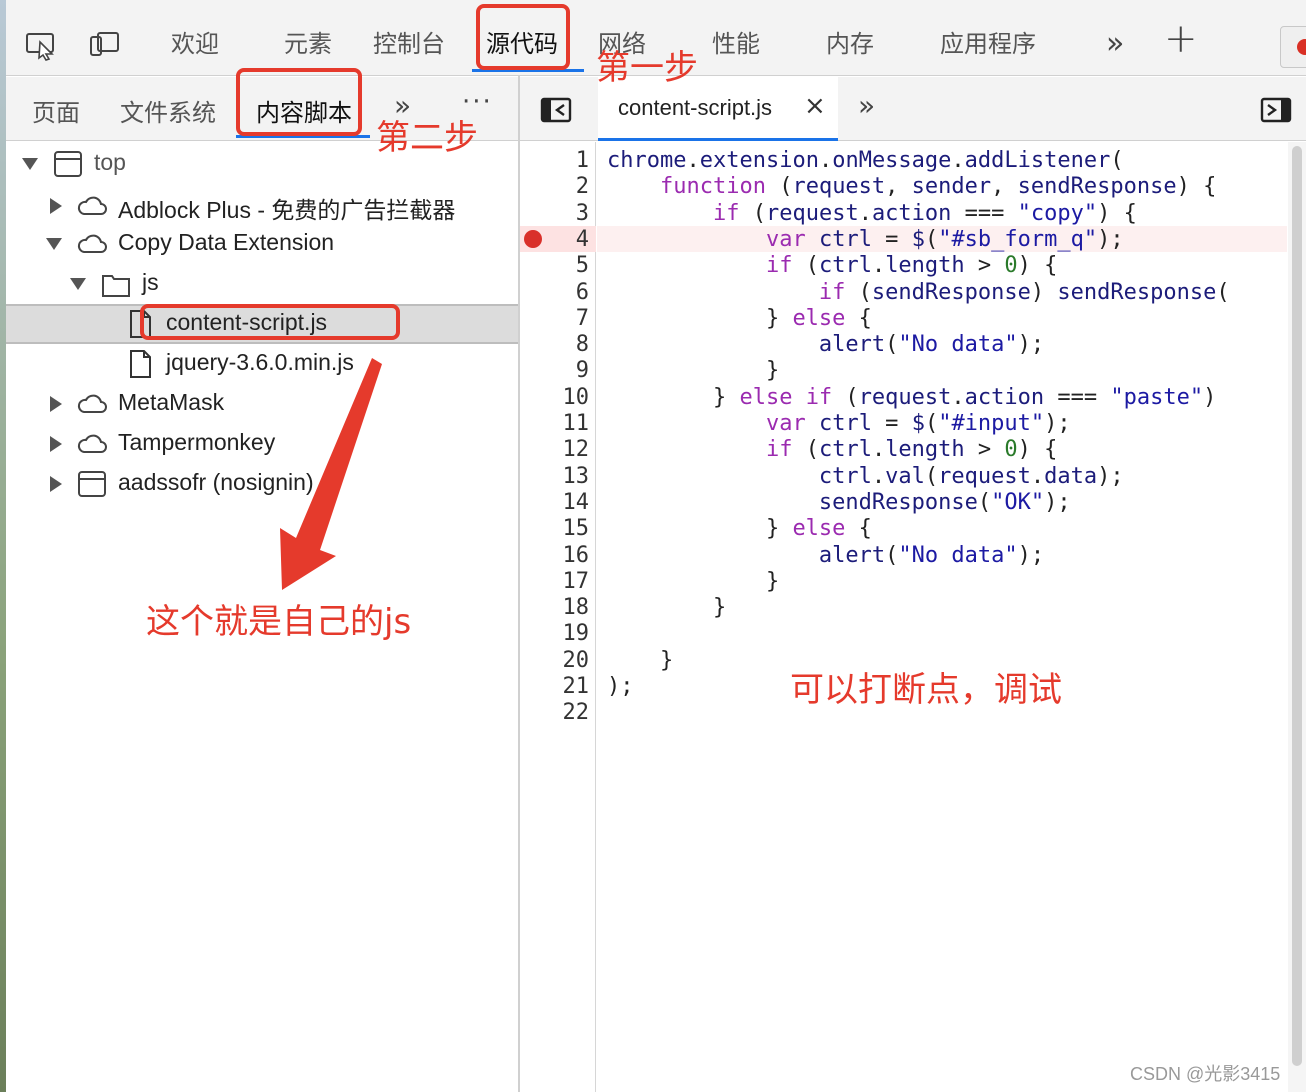 The height and width of the screenshot is (1092, 1306). What do you see at coordinates (554, 634) in the screenshot?
I see `line-number: 19` at bounding box center [554, 634].